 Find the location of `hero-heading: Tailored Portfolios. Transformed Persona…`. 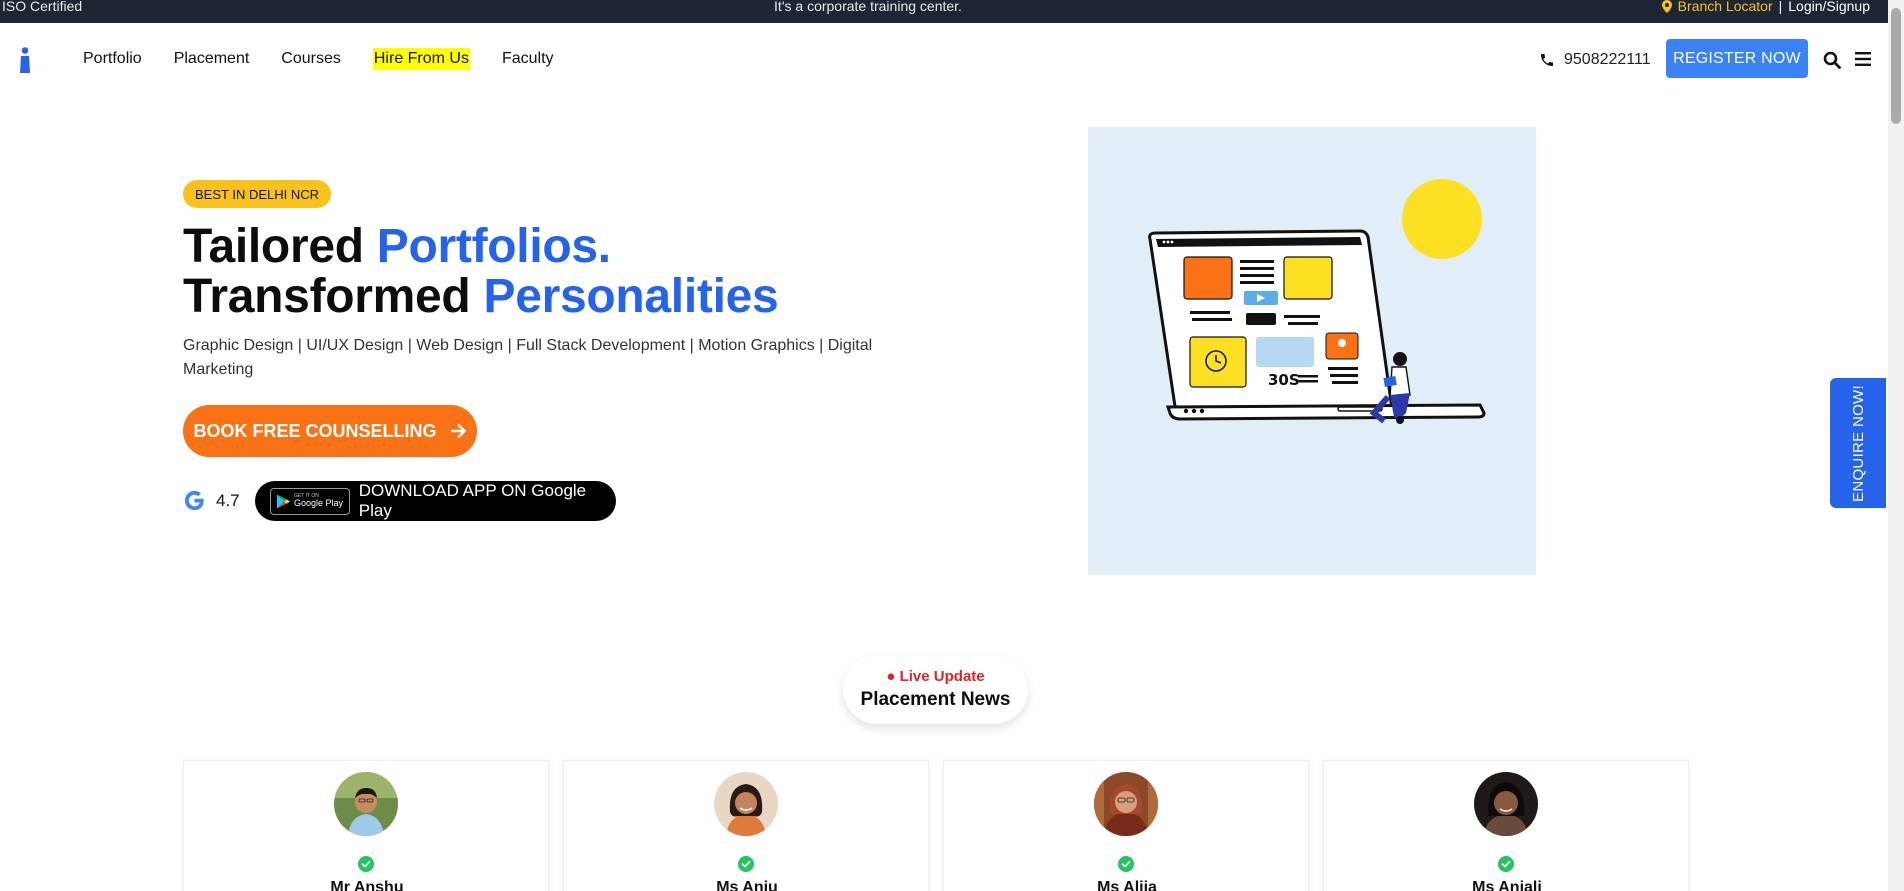

hero-heading: Tailored Portfolios. Transformed Persona… is located at coordinates (481, 272).